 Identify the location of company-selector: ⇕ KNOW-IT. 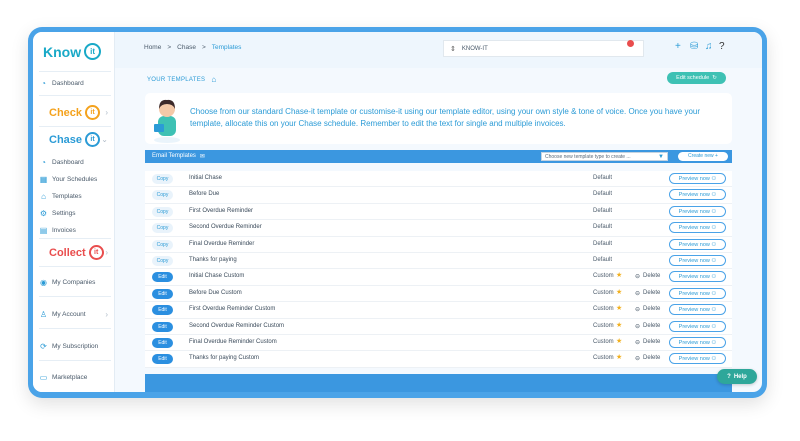
(543, 48).